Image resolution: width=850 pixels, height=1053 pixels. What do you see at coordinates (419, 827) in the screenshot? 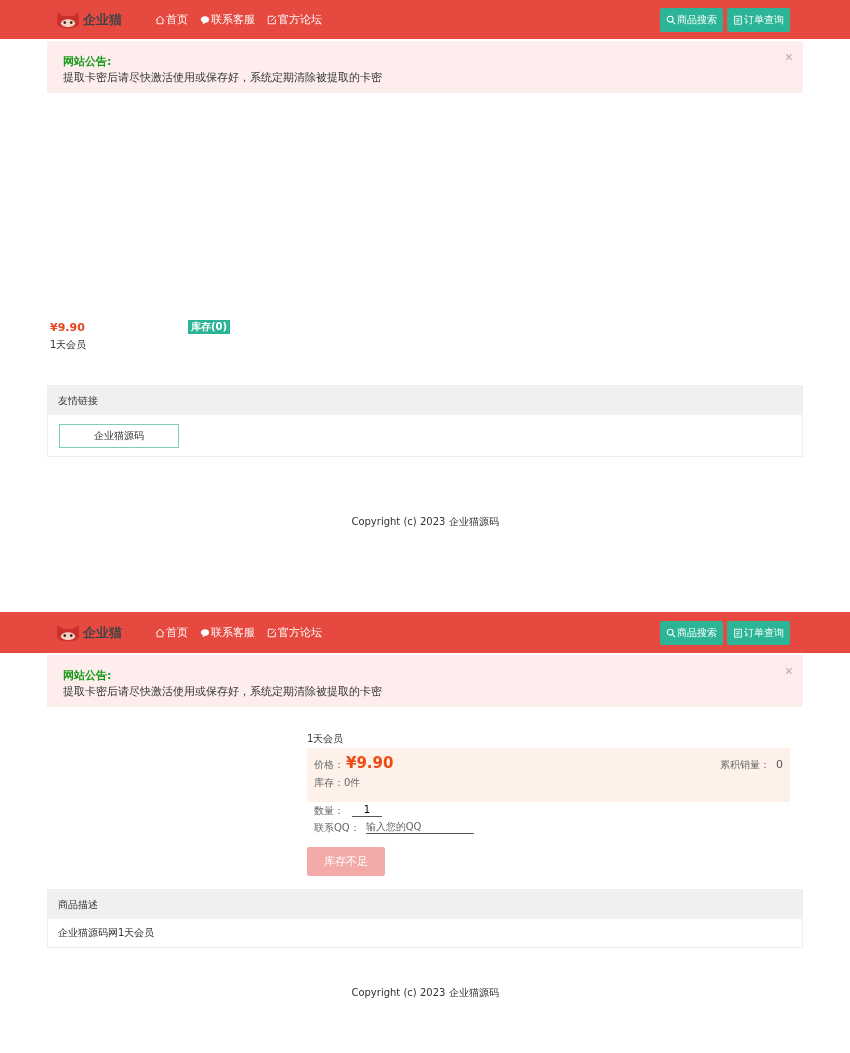
I see `qq-field: 输入您的QQ` at bounding box center [419, 827].